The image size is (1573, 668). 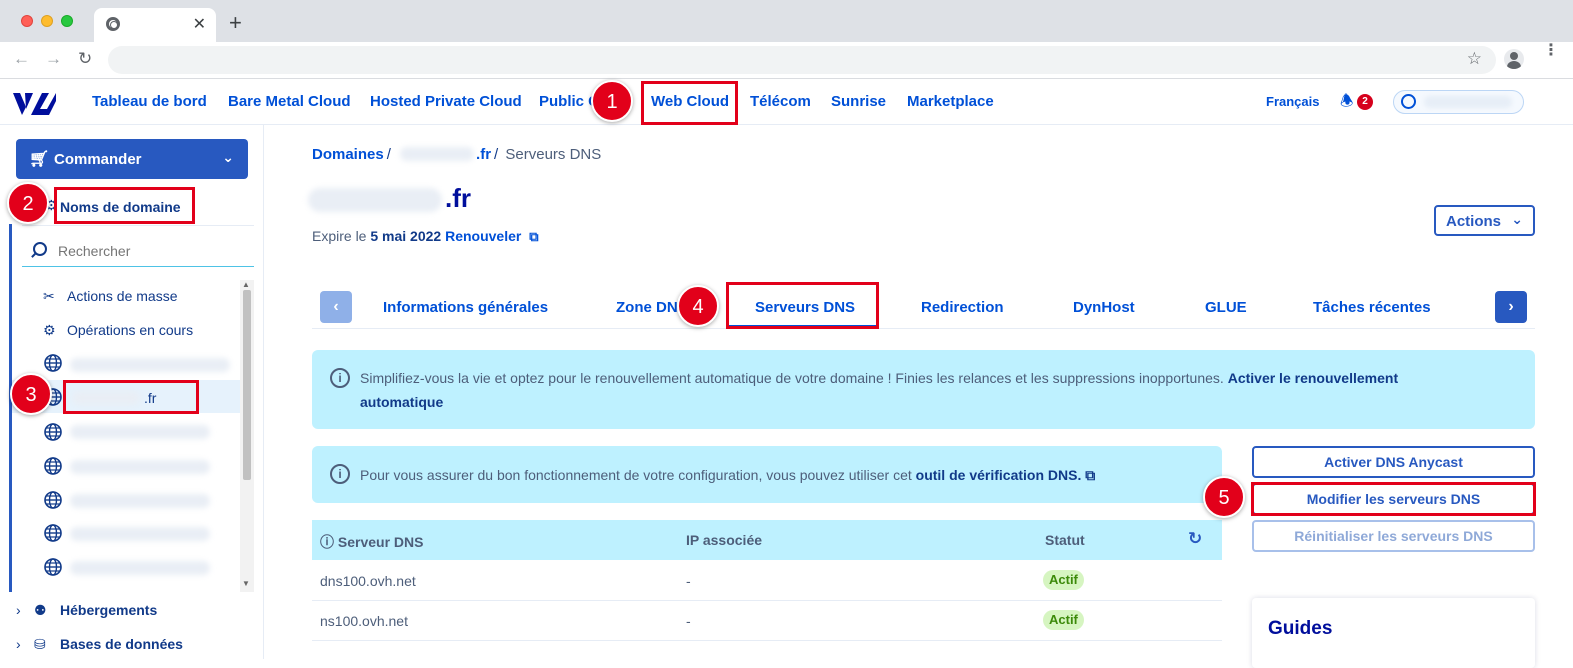 I want to click on browser-toolbar: ← → ↻ ☆ ⋮, so click(x=786, y=60).